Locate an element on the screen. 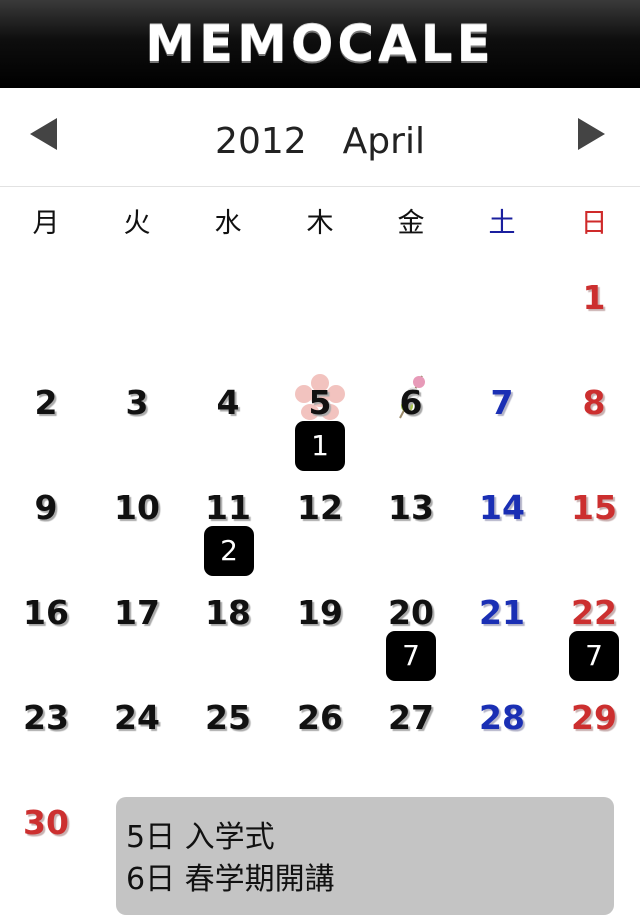  day-cell: 1 is located at coordinates (594, 297).